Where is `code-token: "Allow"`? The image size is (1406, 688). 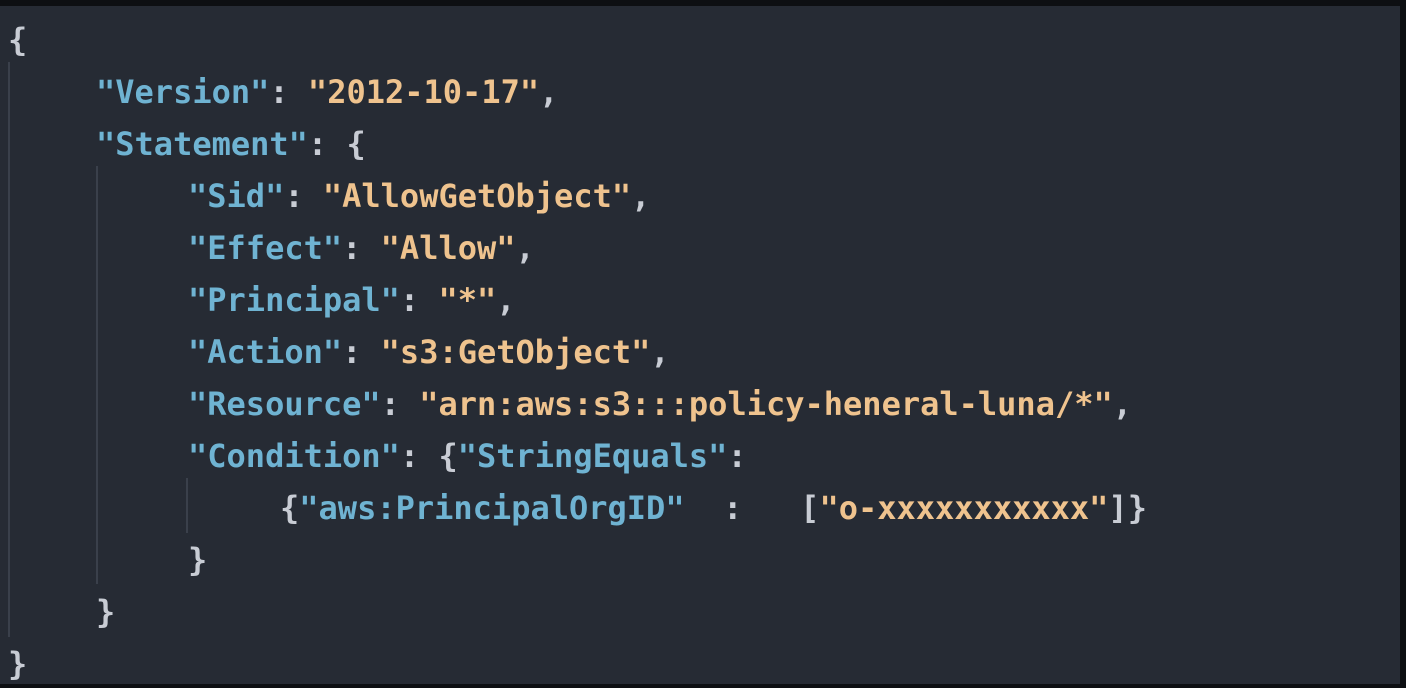
code-token: "Allow" is located at coordinates (448, 248).